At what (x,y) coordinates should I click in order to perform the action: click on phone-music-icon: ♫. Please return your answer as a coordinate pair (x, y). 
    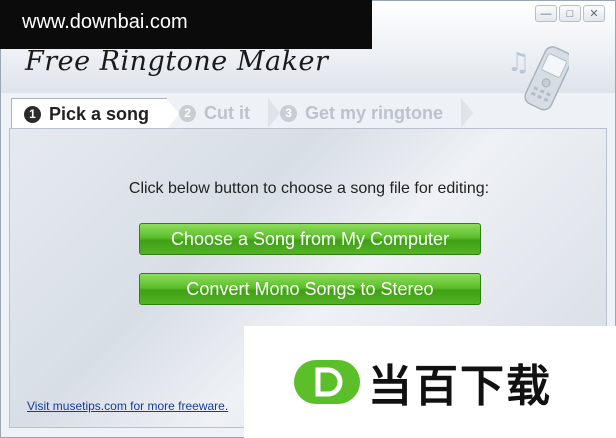
    Looking at the image, I should click on (538, 78).